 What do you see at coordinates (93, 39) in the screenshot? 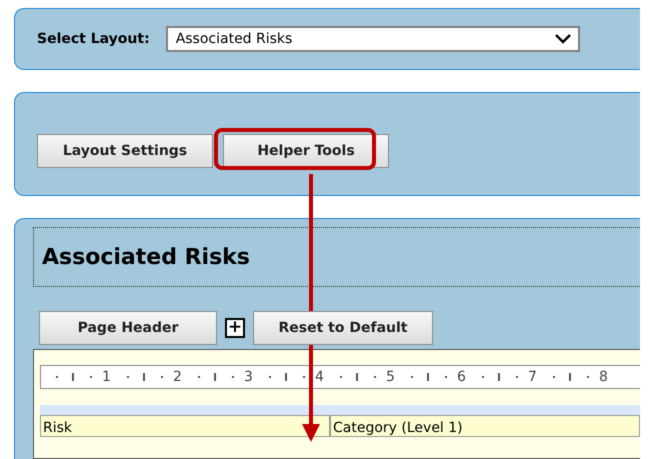
I see `select-layout-label: Select Layout:` at bounding box center [93, 39].